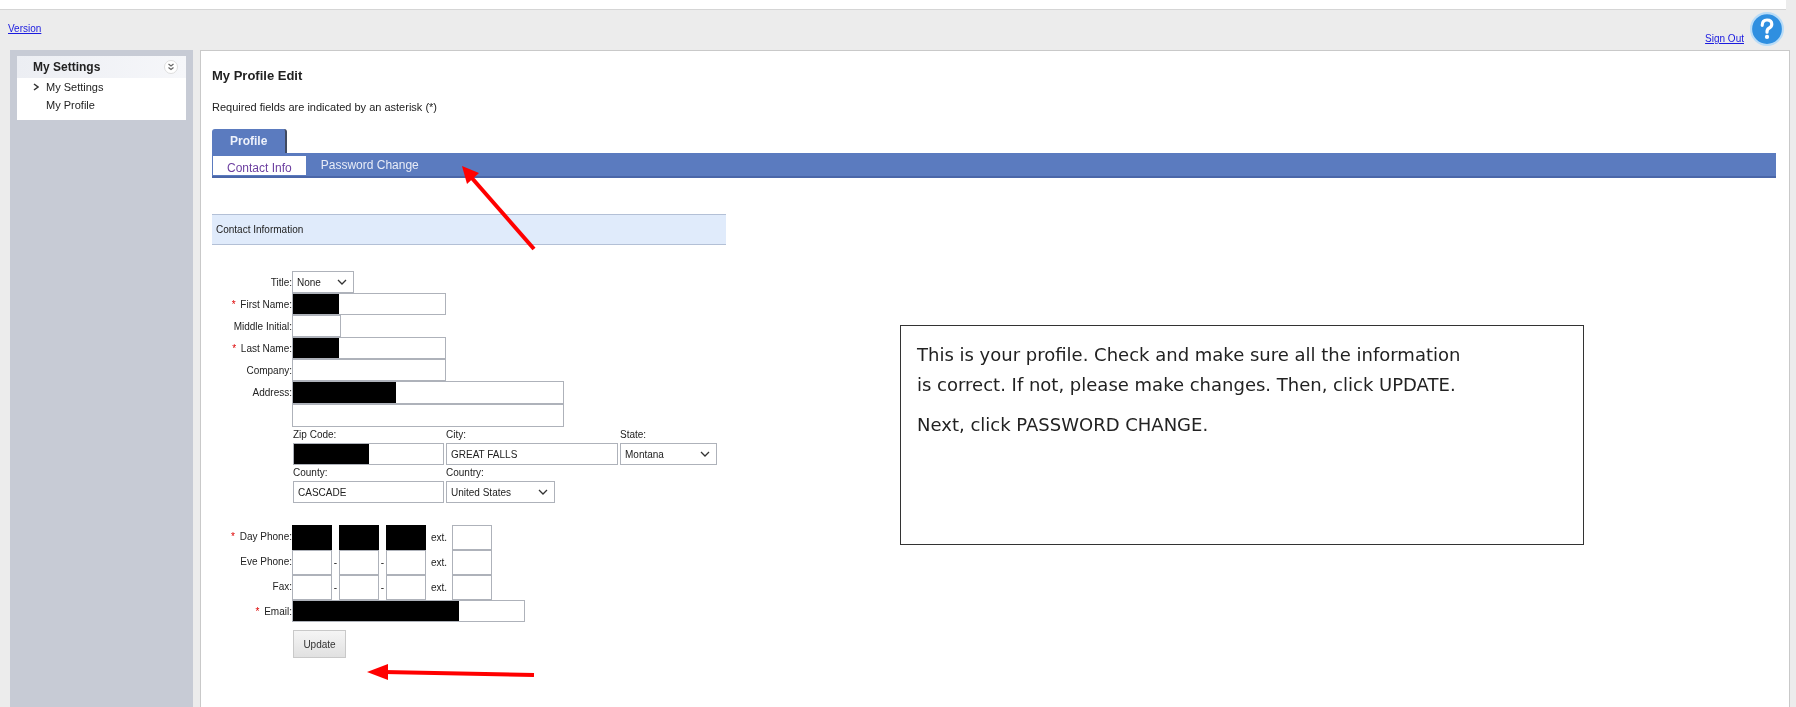  What do you see at coordinates (532, 454) in the screenshot?
I see `input-field: GREAT FALLS` at bounding box center [532, 454].